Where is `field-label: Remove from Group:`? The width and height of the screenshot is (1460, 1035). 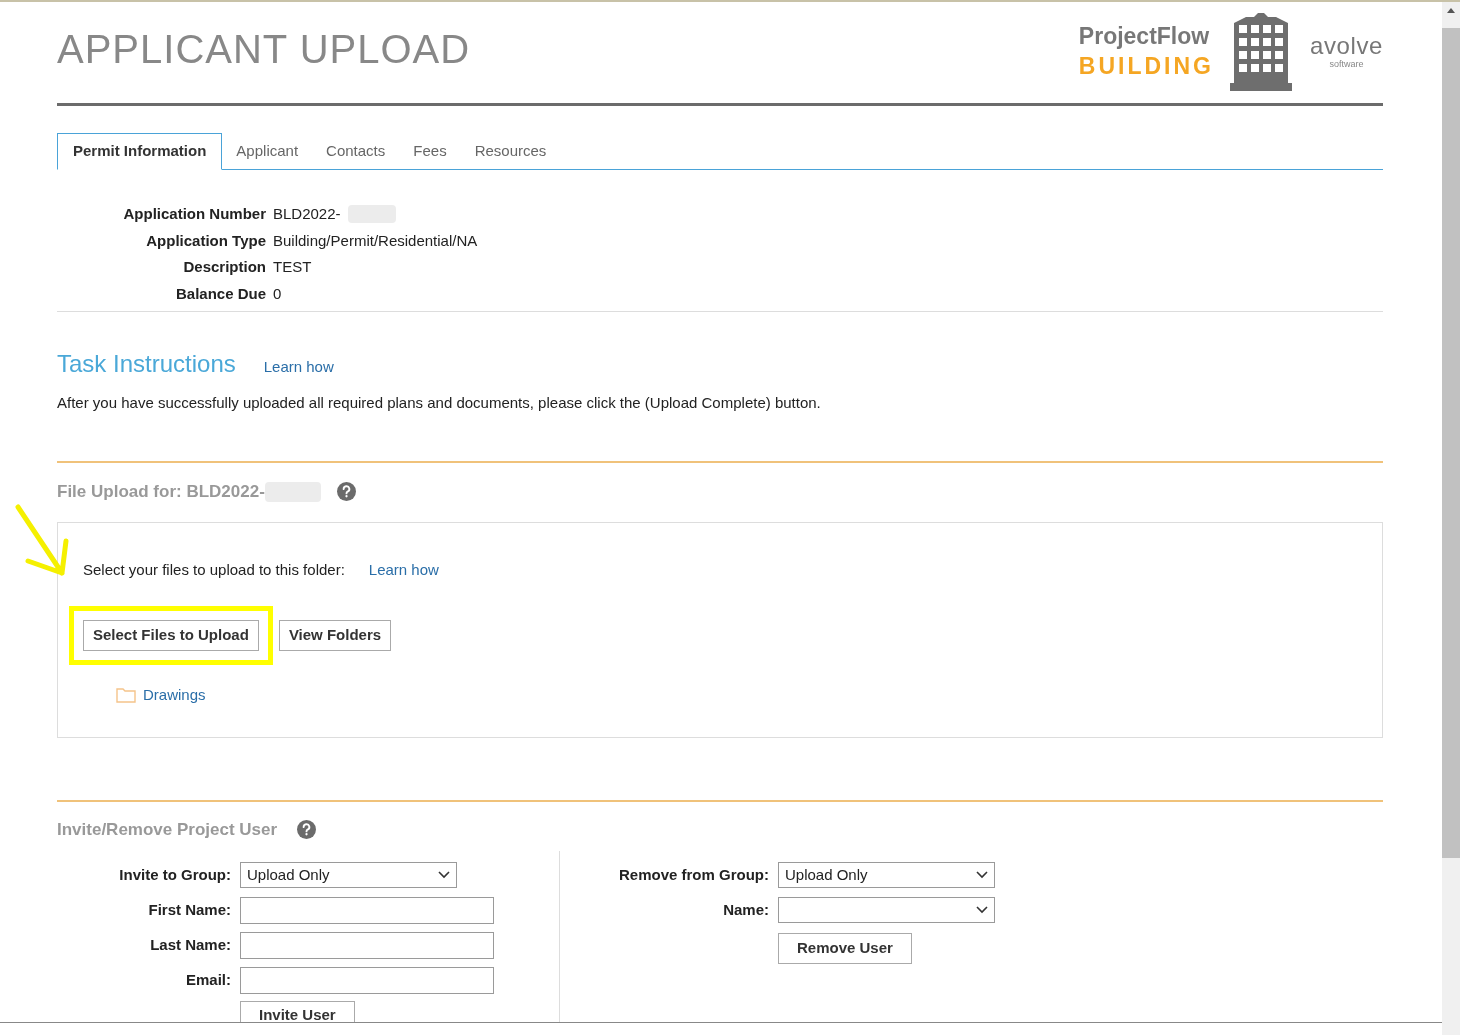
field-label: Remove from Group: is located at coordinates (693, 874).